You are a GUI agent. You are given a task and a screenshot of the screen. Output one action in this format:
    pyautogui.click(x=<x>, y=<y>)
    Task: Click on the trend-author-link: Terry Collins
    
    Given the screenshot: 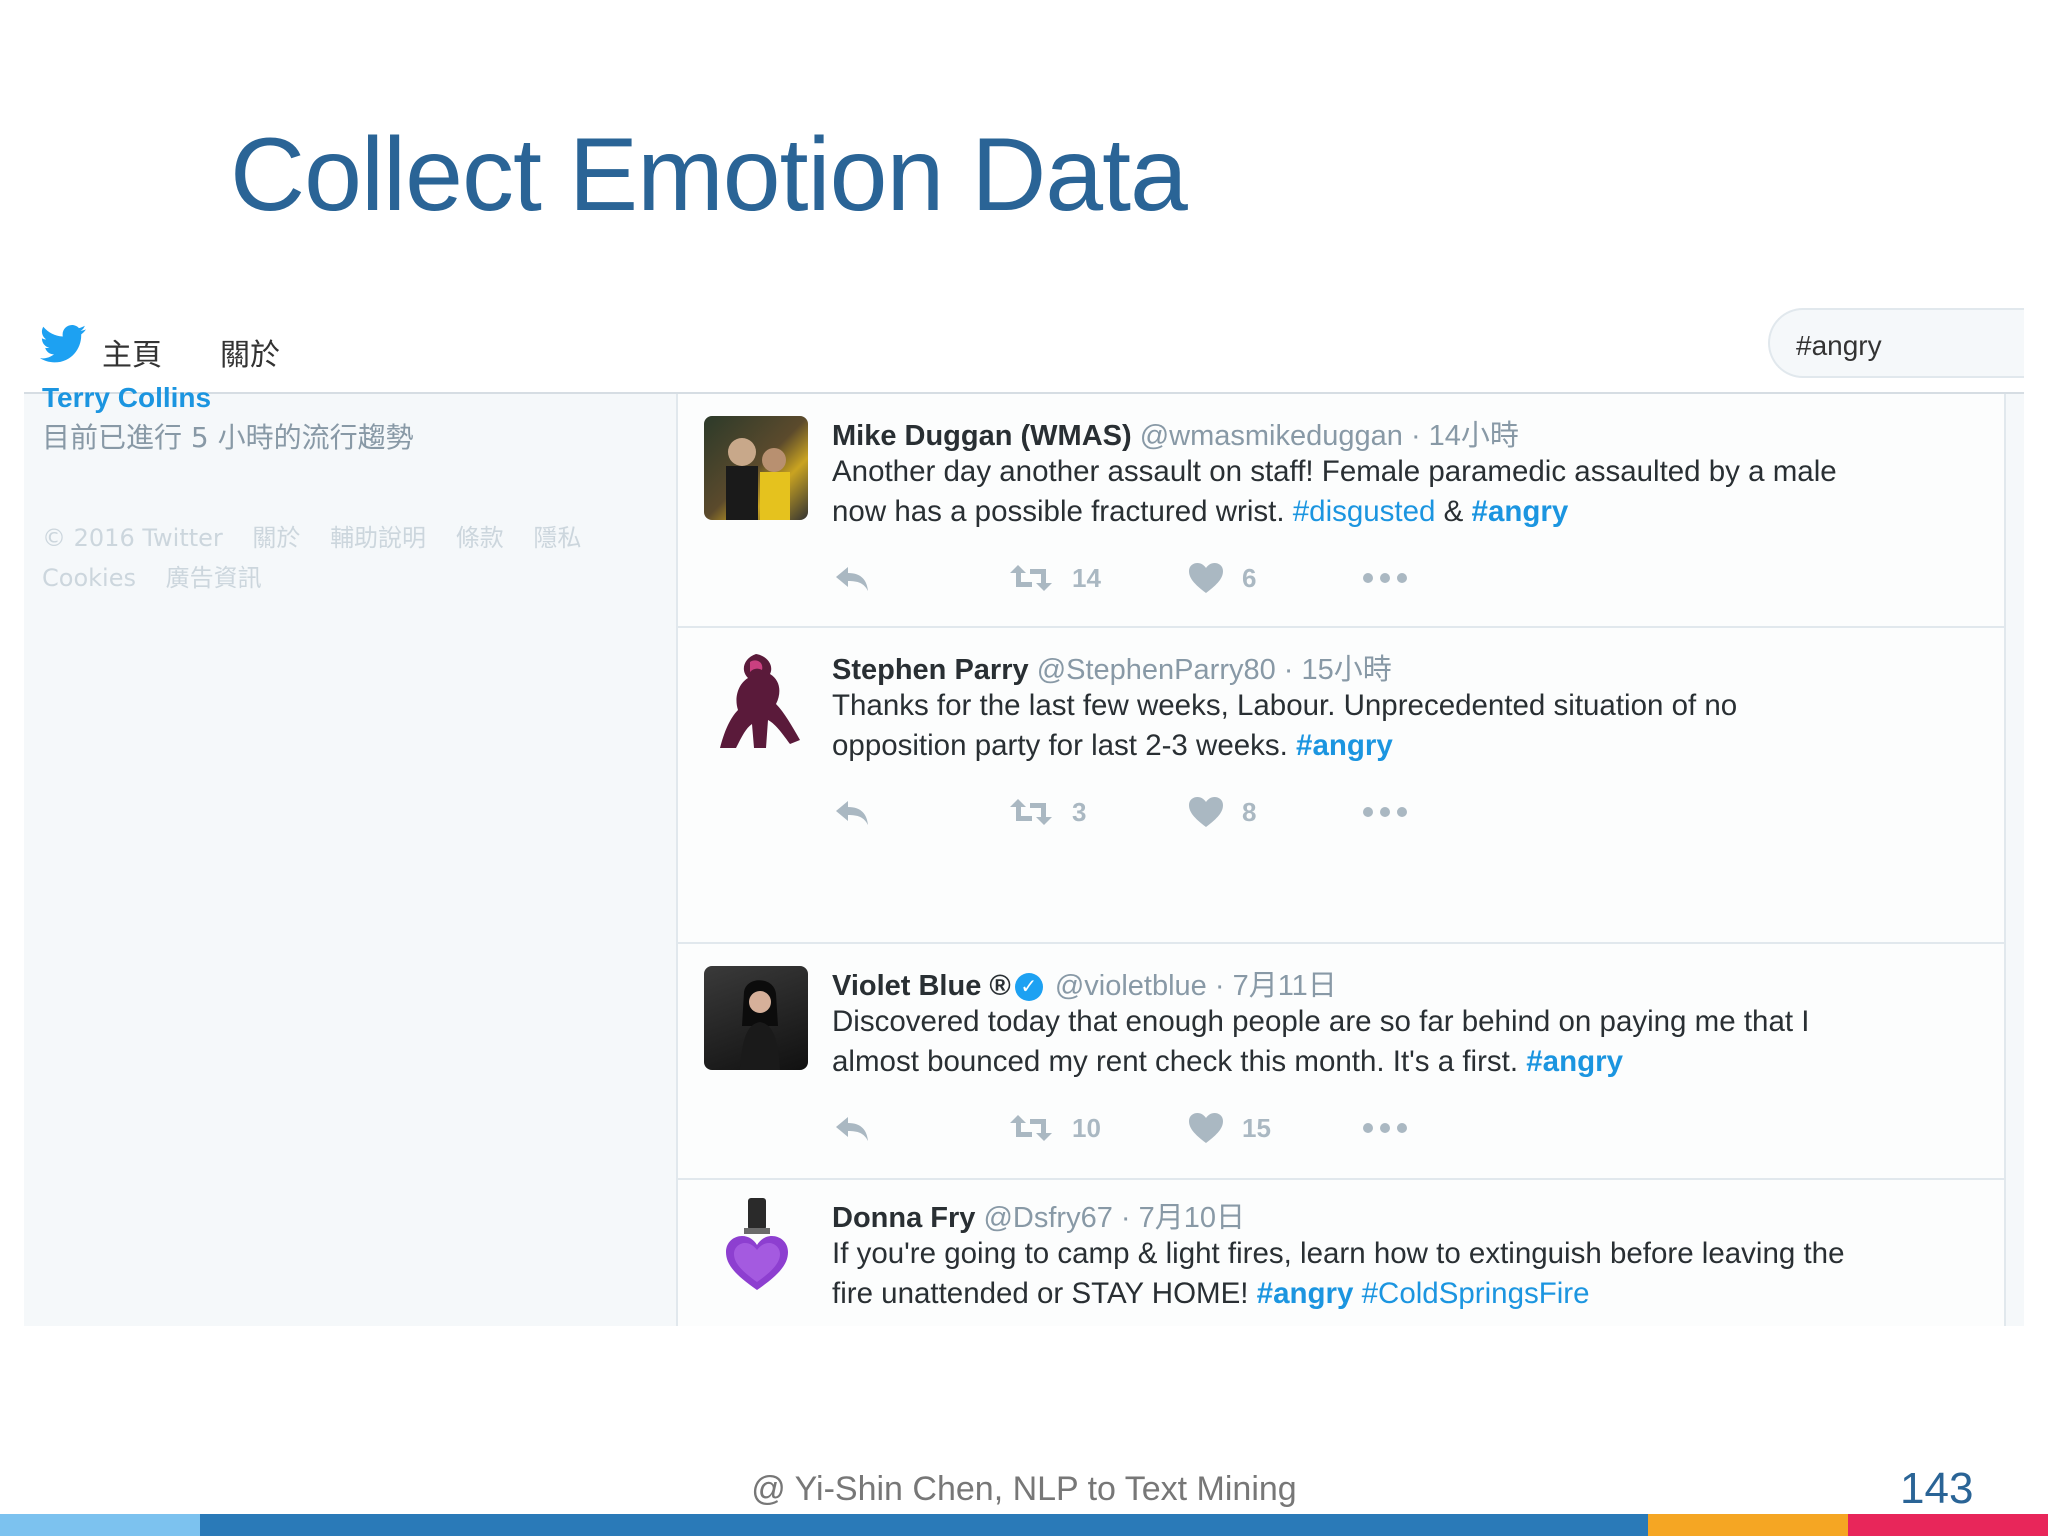 What is the action you would take?
    pyautogui.click(x=126, y=398)
    